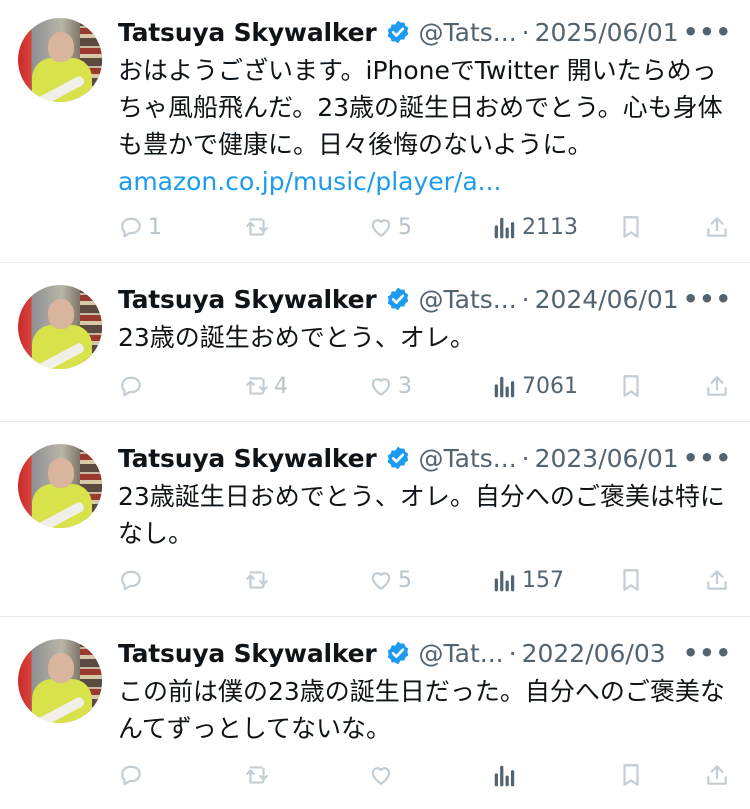  I want to click on views-count: 7061, so click(550, 386).